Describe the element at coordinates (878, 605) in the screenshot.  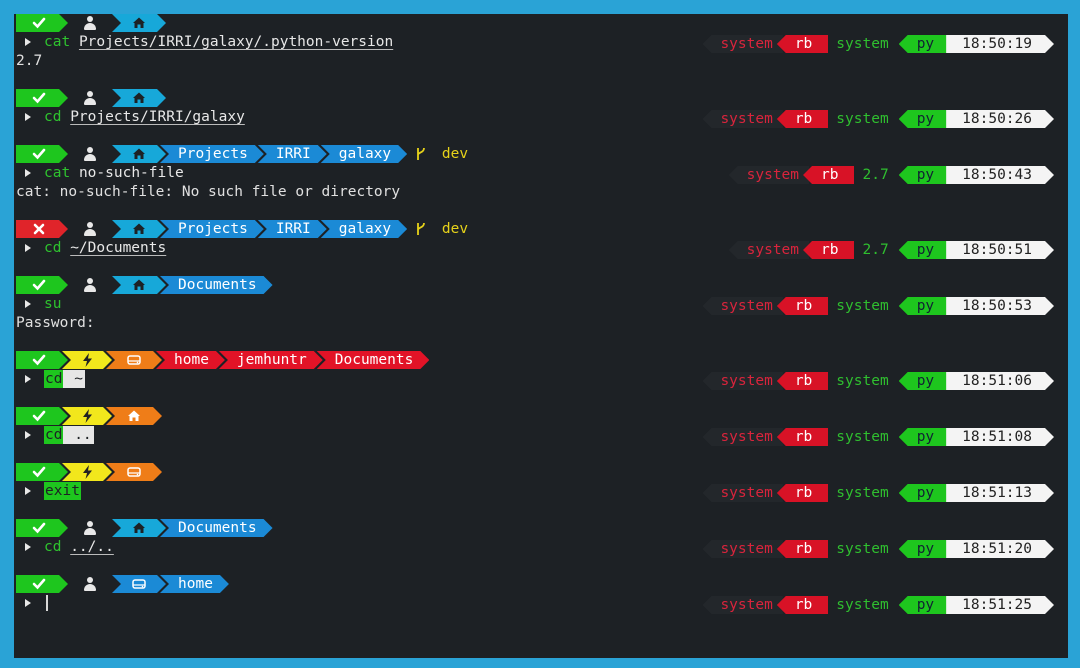
I see `right-prompt: system rb system py 18:51:25` at that location.